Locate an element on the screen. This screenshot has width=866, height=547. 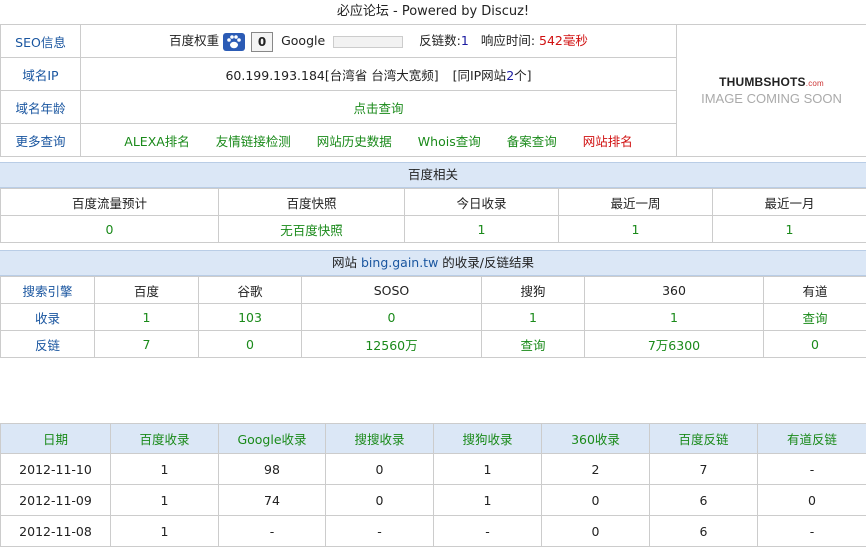
site-rank-link: 网站排名 is located at coordinates (608, 141).